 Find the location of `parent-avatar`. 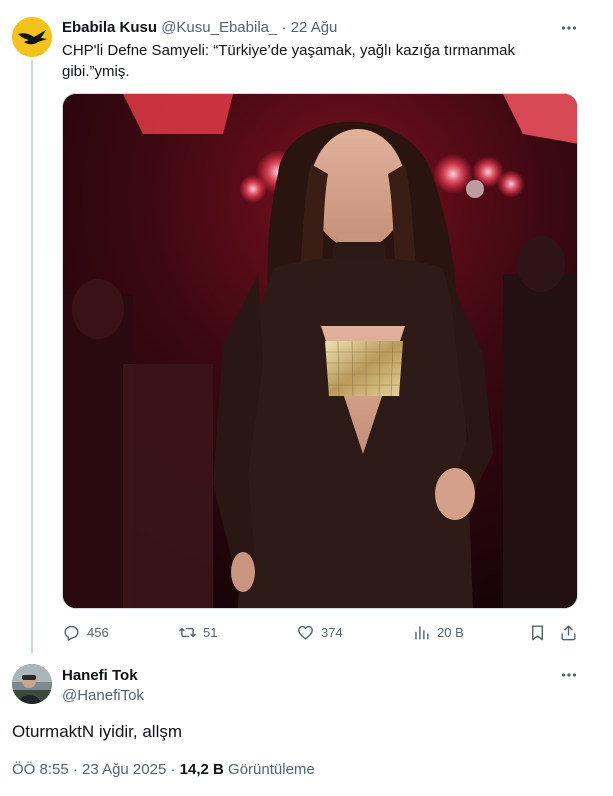

parent-avatar is located at coordinates (32, 37).